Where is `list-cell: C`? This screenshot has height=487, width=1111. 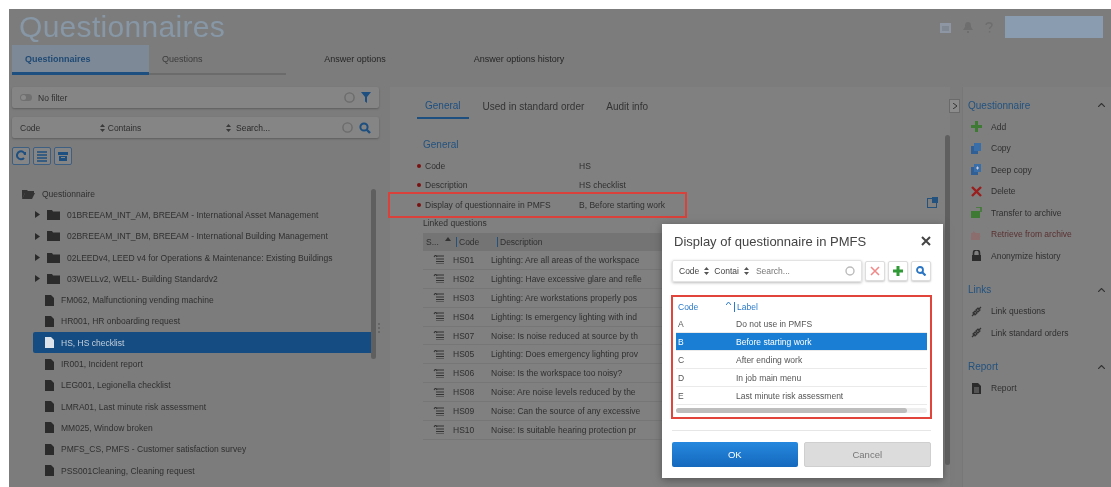
list-cell: C is located at coordinates (706, 359).